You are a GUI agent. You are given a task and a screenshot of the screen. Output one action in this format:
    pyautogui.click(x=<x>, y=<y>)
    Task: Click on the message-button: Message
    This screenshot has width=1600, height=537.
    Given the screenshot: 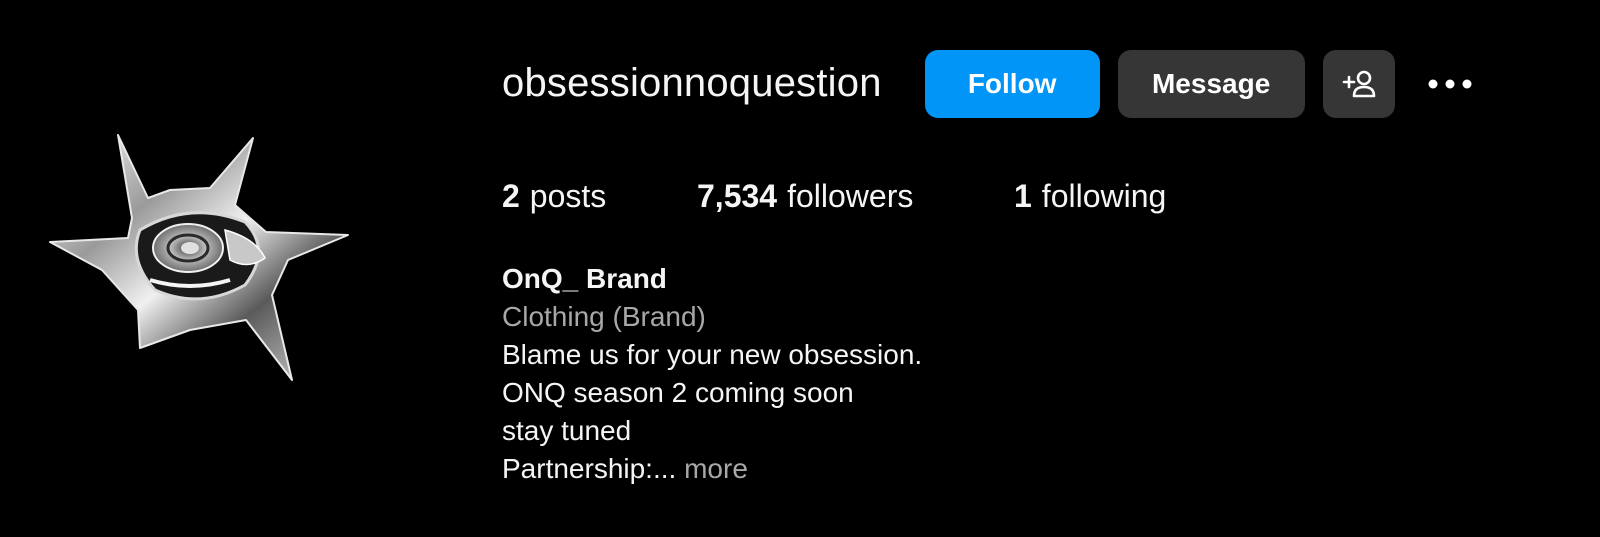 What is the action you would take?
    pyautogui.click(x=1211, y=83)
    